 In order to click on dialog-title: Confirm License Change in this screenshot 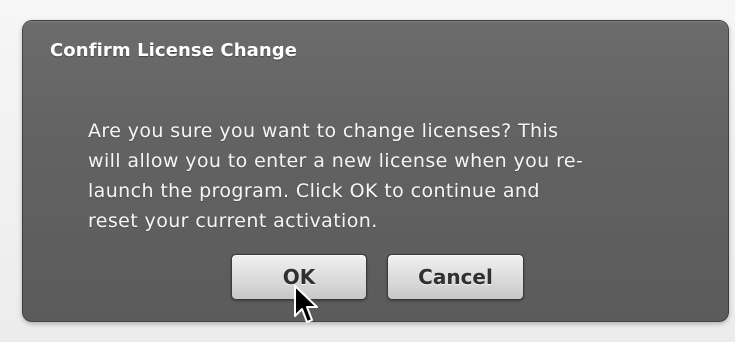, I will do `click(174, 50)`.